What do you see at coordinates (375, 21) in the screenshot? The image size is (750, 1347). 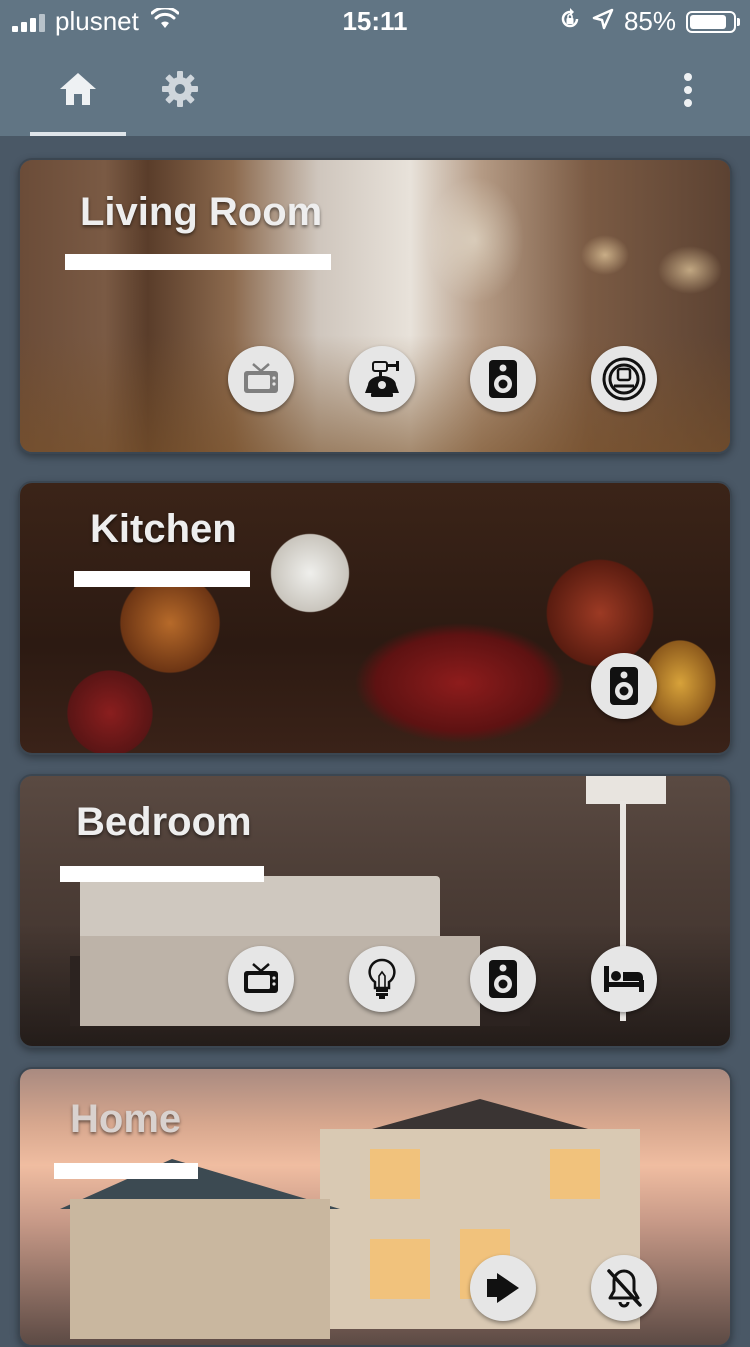 I see `status-bar: plusnet 15:11 85%` at bounding box center [375, 21].